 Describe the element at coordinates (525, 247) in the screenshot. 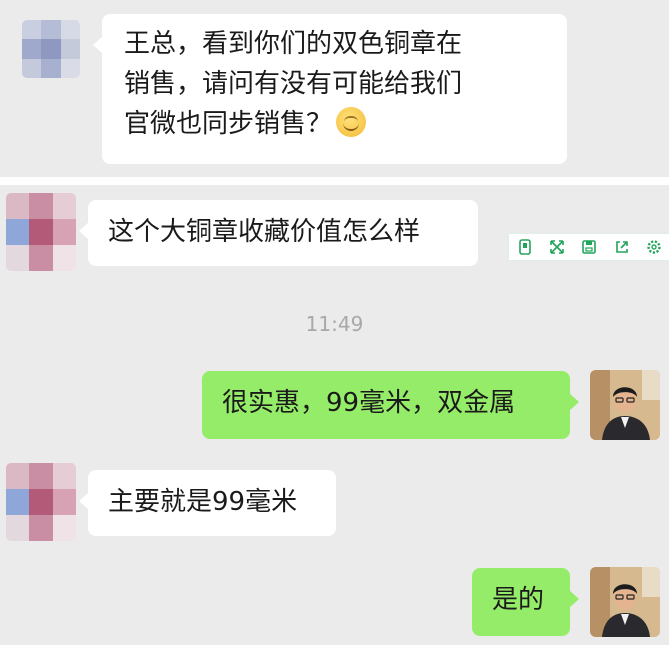

I see `phone-icon` at that location.